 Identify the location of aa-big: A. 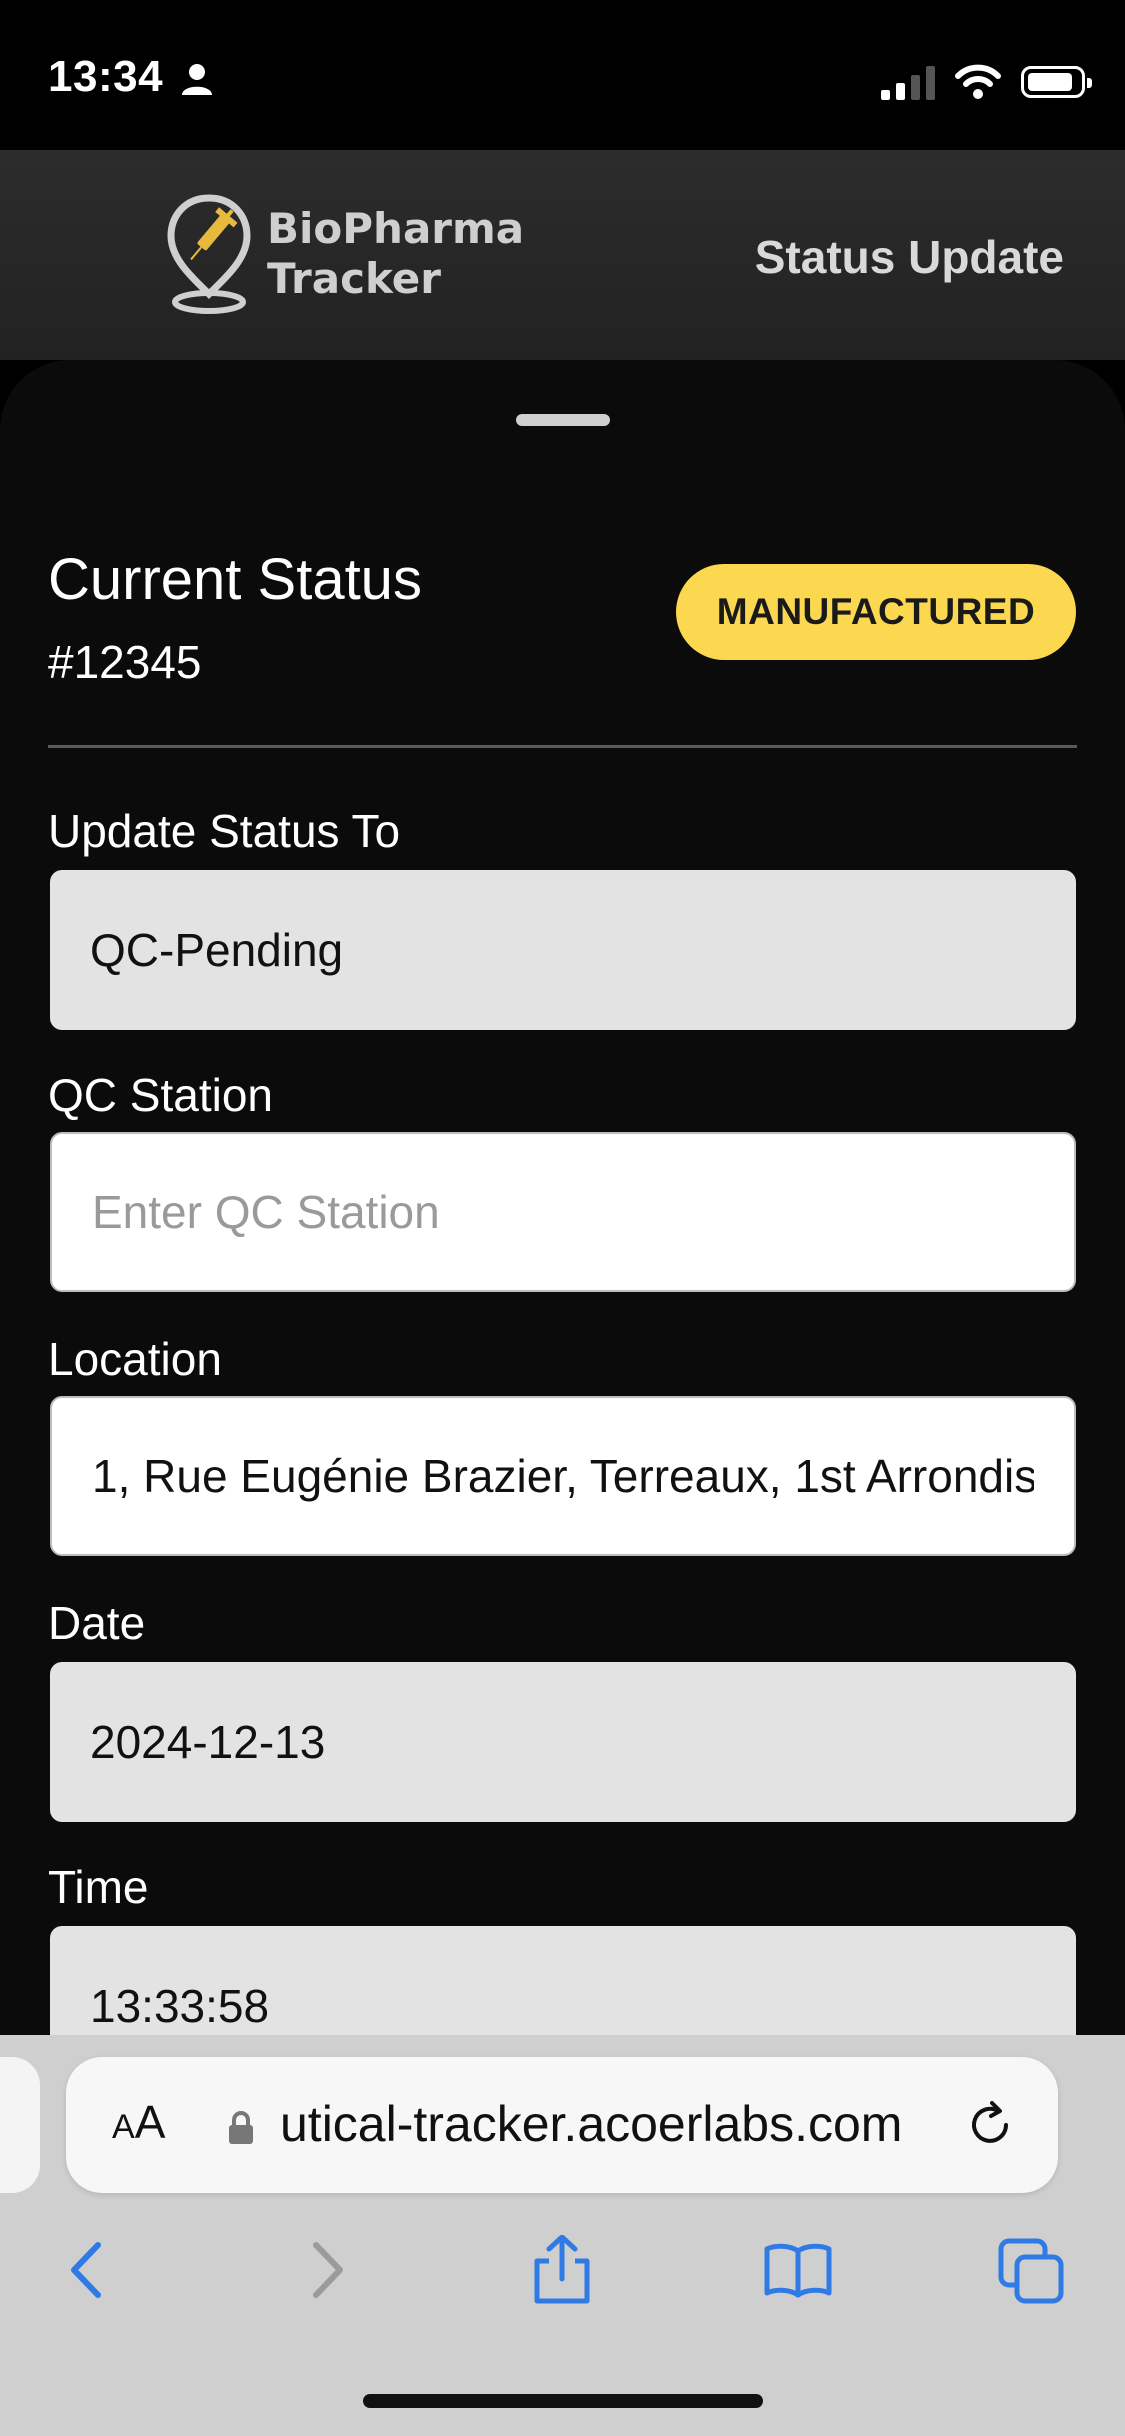
(150, 2122).